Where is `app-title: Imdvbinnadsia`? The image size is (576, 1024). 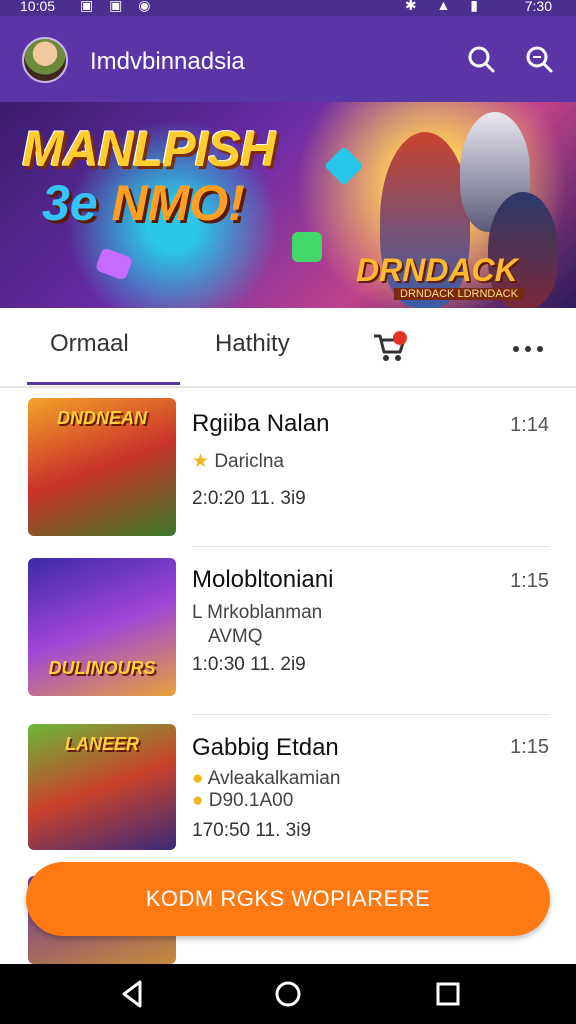 app-title: Imdvbinnadsia is located at coordinates (167, 61).